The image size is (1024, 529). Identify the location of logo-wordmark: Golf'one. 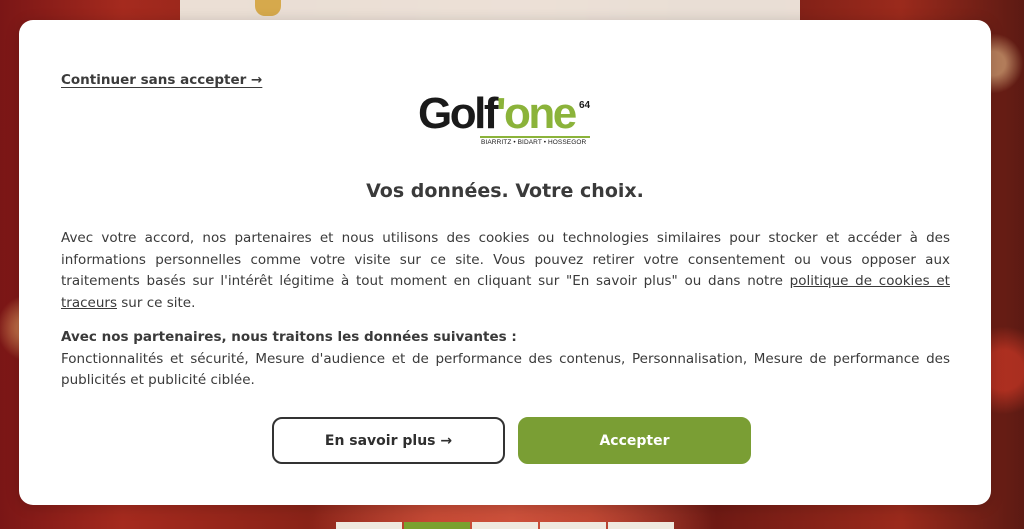
(497, 114).